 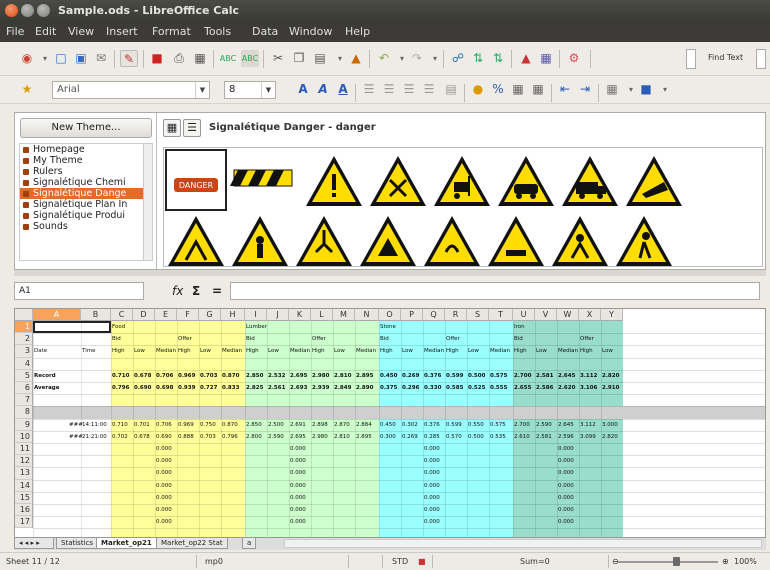 I want to click on clone-formatting-icon: ▲, so click(x=356, y=58).